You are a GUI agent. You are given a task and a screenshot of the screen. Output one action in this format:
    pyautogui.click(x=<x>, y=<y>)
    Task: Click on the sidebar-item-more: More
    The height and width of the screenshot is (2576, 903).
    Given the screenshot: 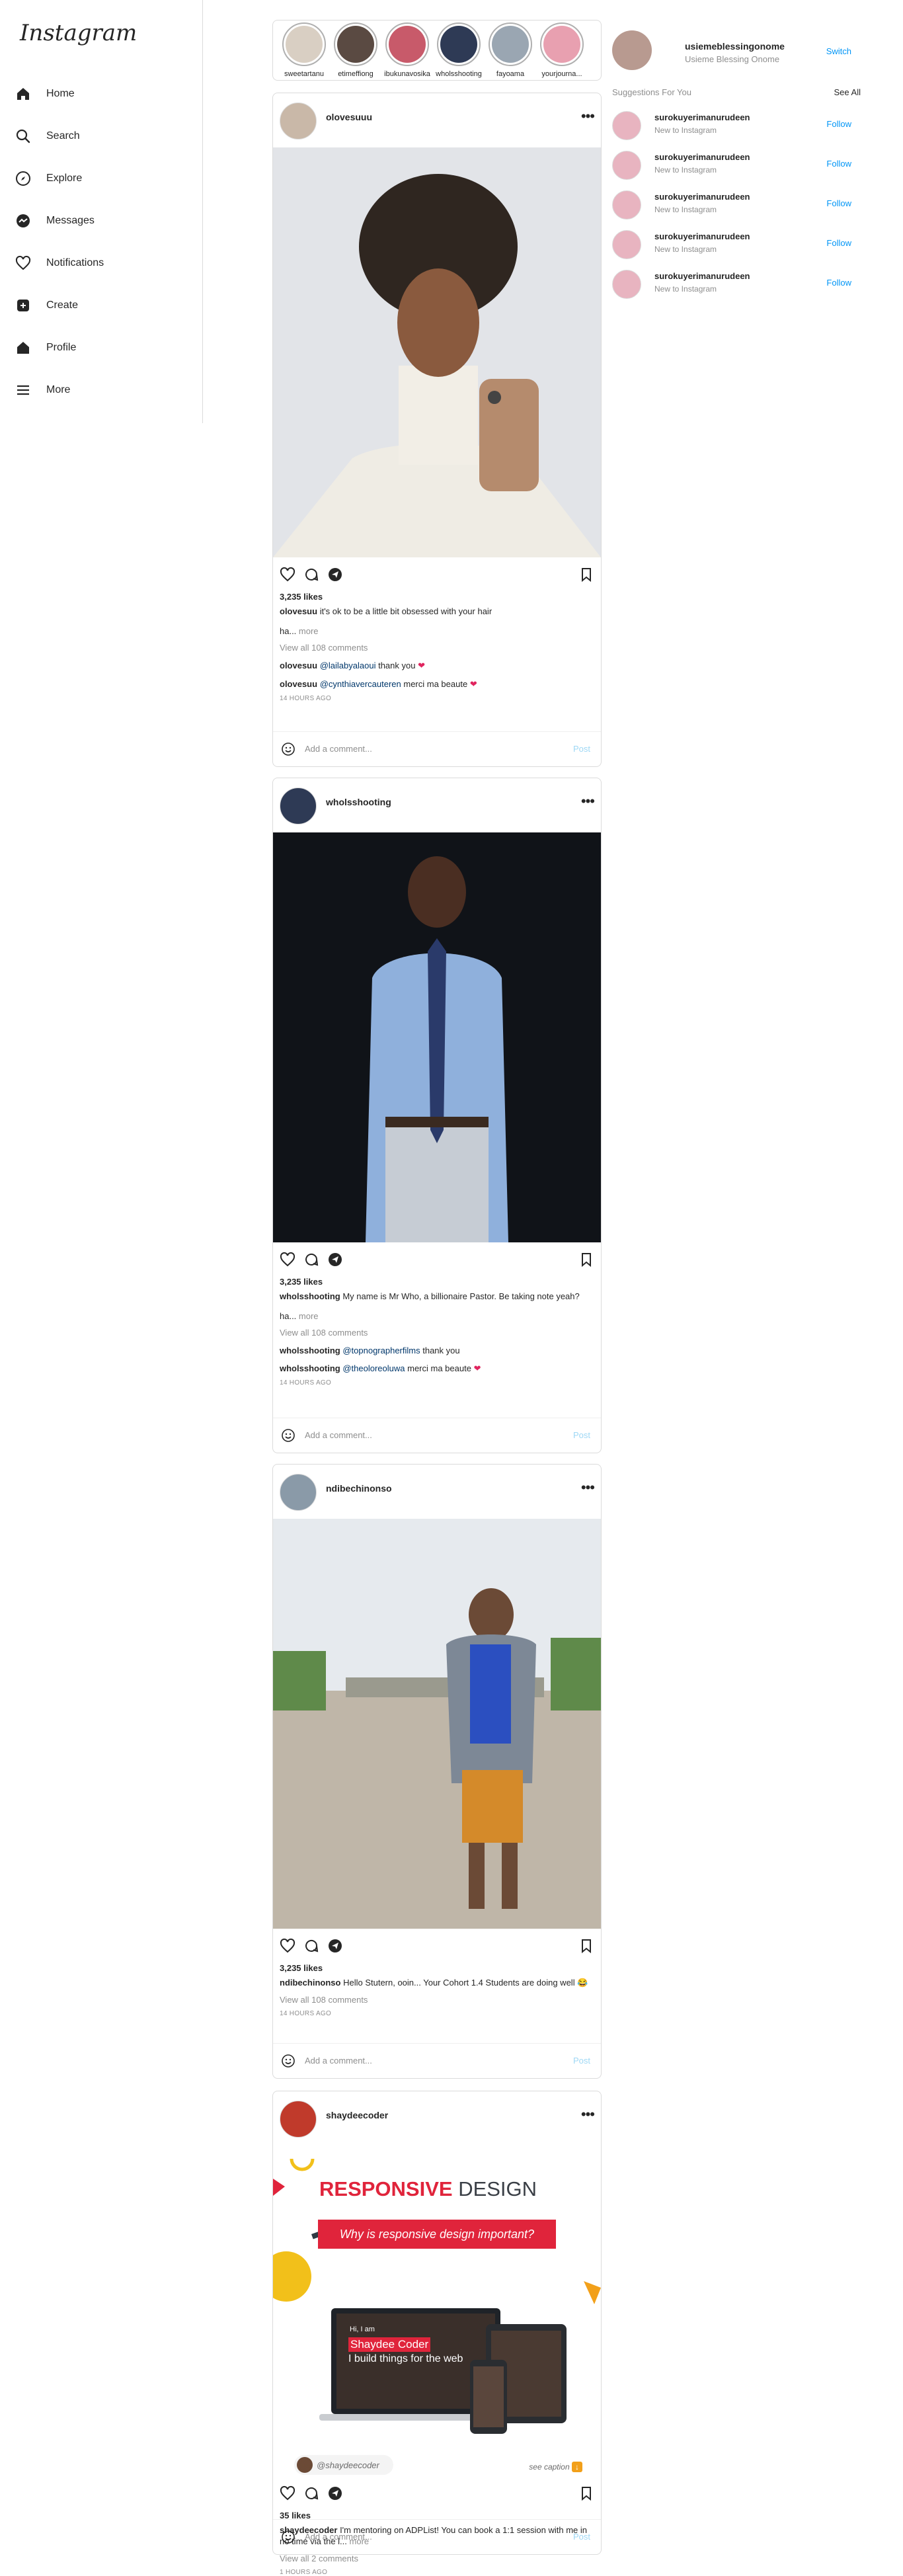 What is the action you would take?
    pyautogui.click(x=59, y=390)
    